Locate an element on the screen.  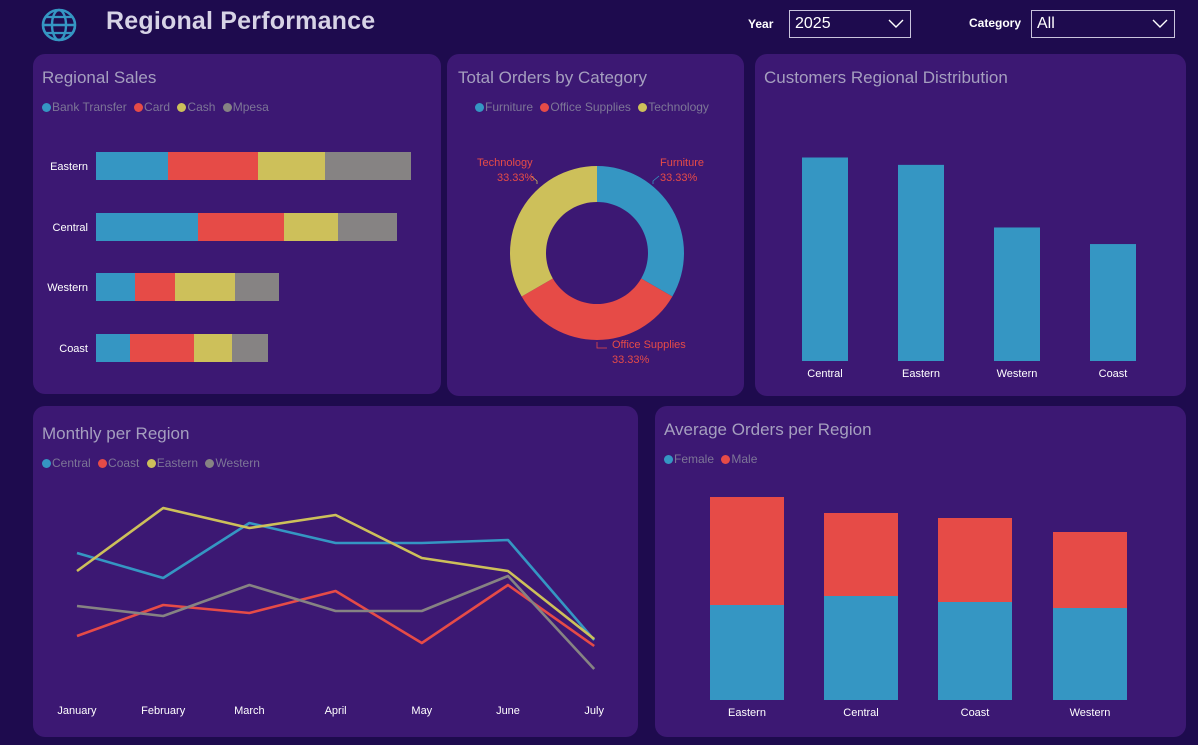
x-tick-label: June is located at coordinates (508, 711).